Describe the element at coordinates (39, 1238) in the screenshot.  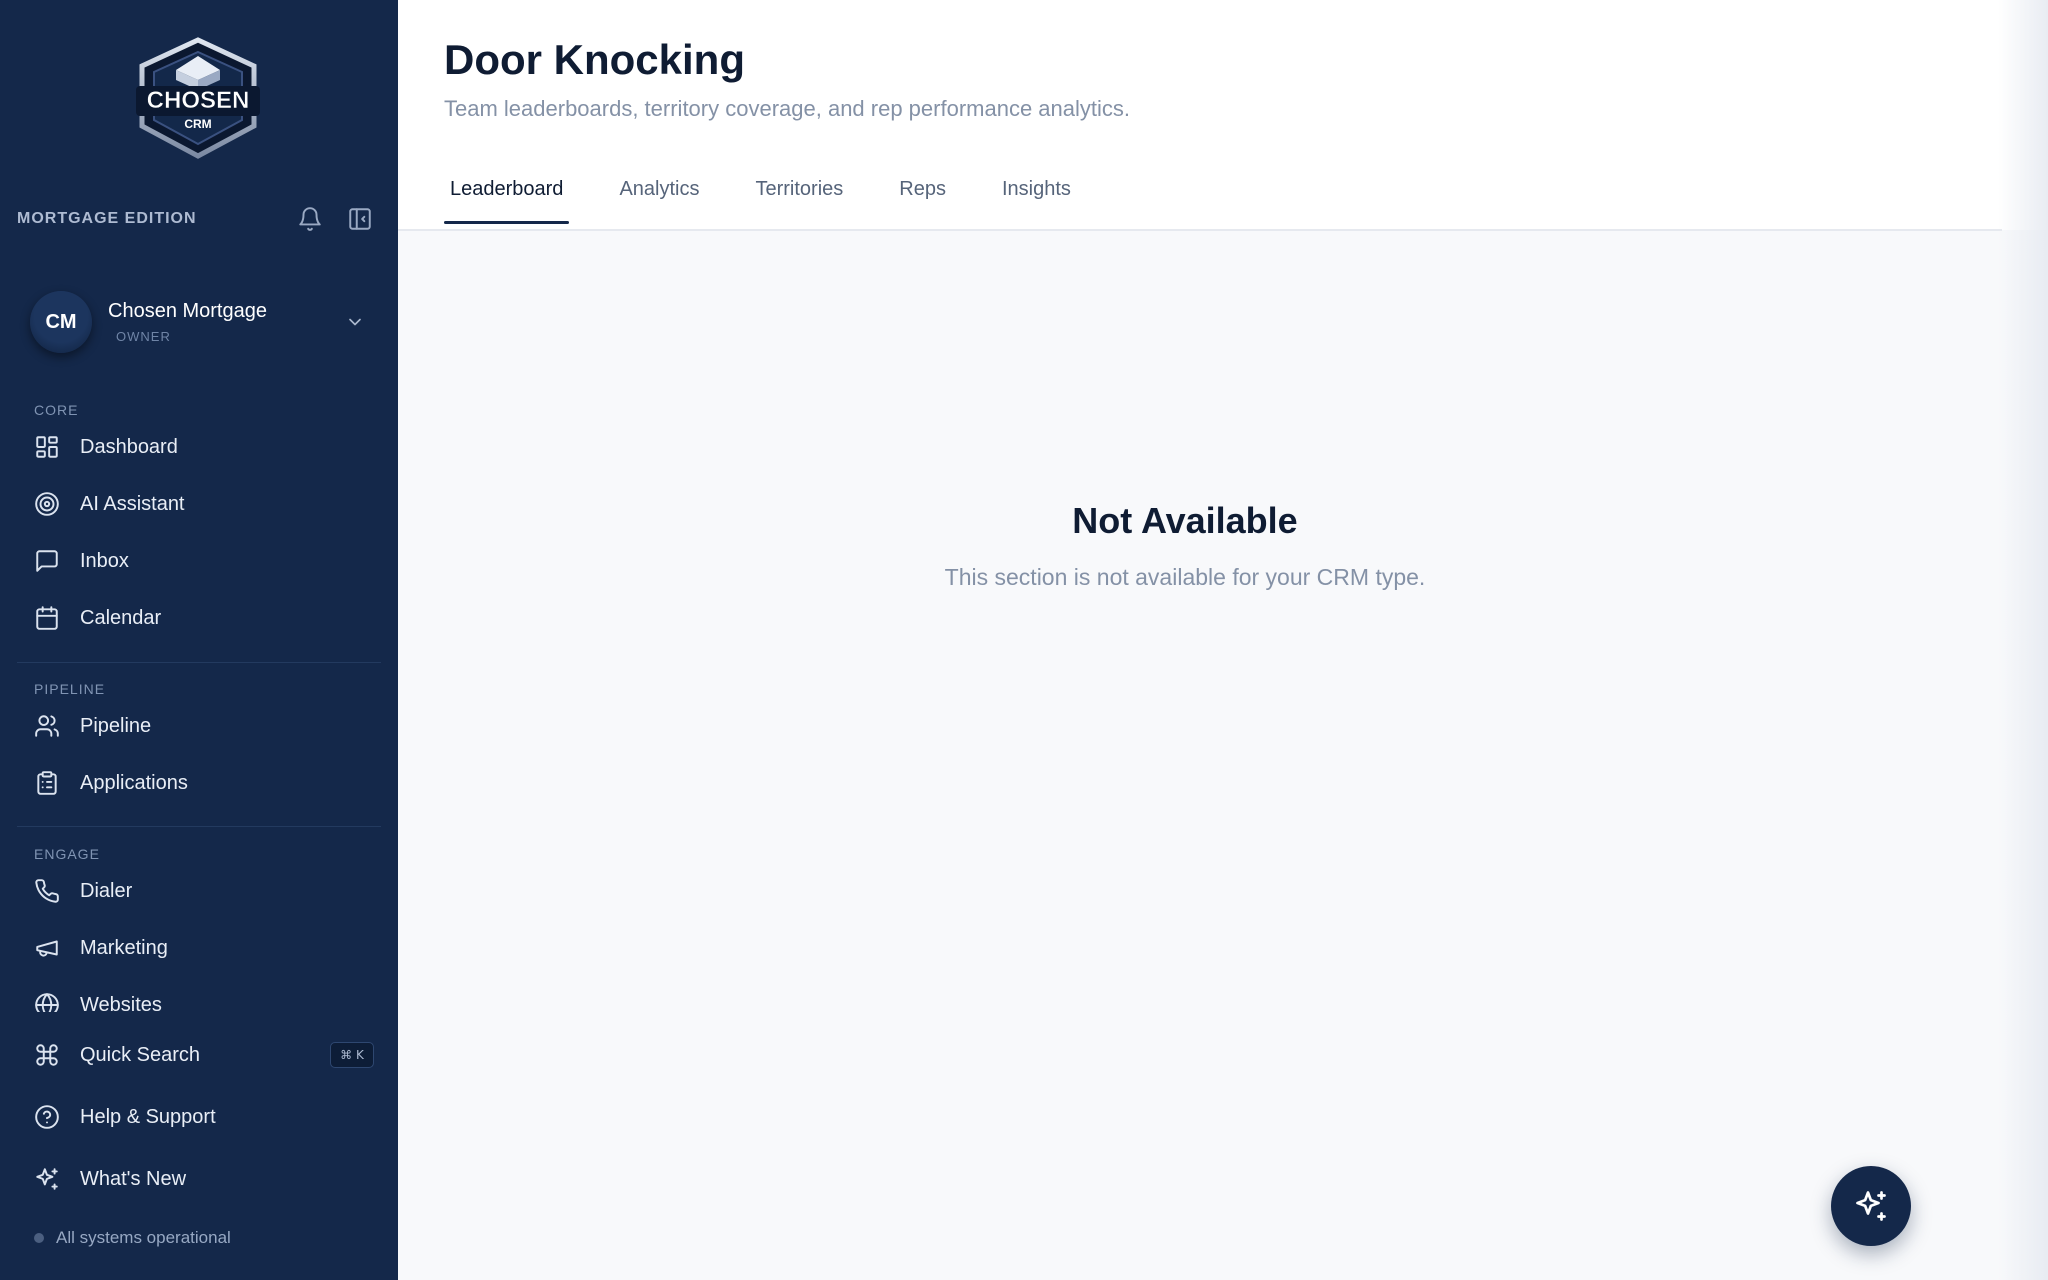
I see `status-dot` at that location.